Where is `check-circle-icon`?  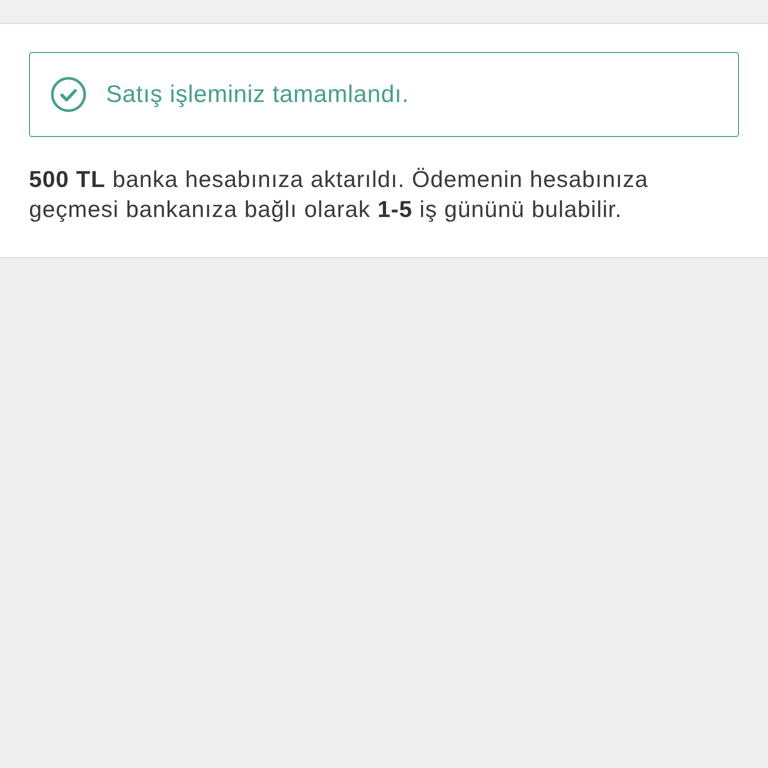
check-circle-icon is located at coordinates (68, 94).